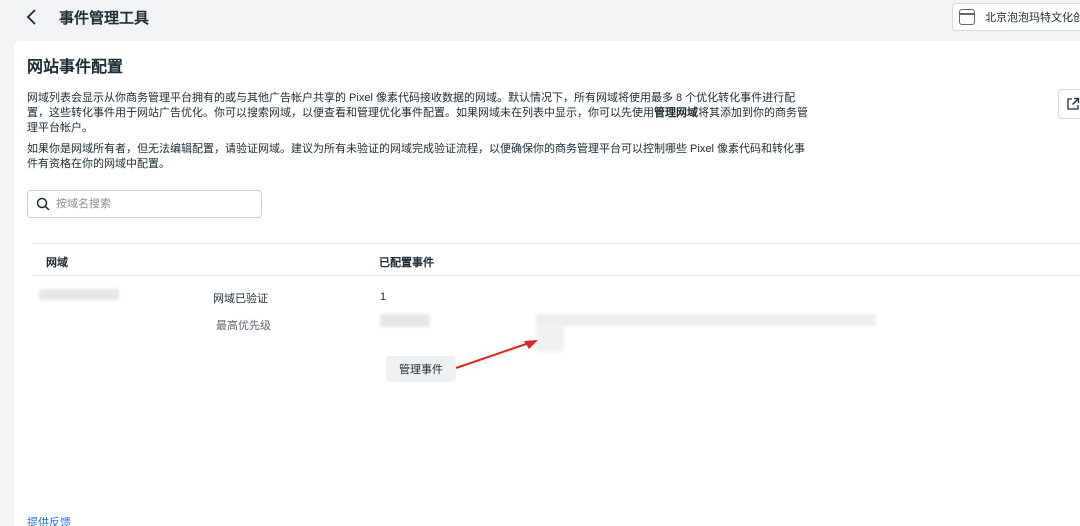  What do you see at coordinates (79, 294) in the screenshot?
I see `redacted-domain` at bounding box center [79, 294].